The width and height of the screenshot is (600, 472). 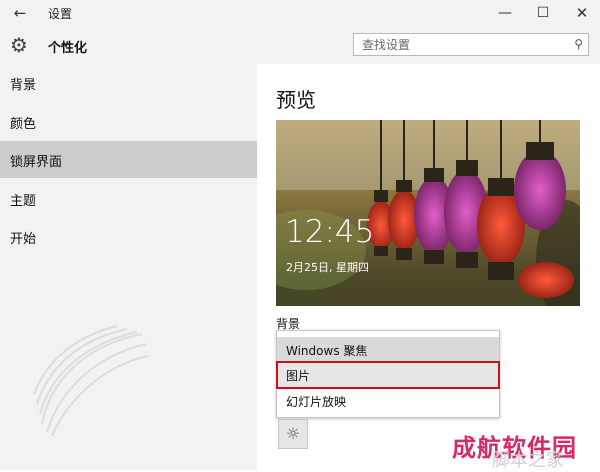 I want to click on maximize-icon: ☐, so click(x=543, y=13).